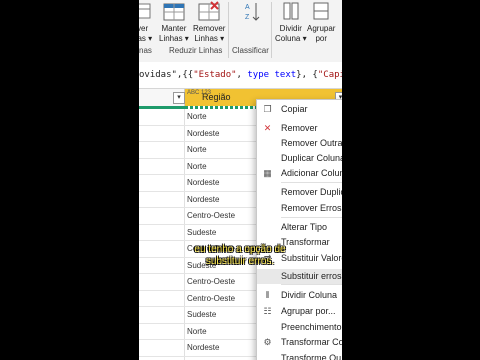 The height and width of the screenshot is (360, 480). What do you see at coordinates (162, 97) in the screenshot?
I see `previous-column-header: ▾` at bounding box center [162, 97].